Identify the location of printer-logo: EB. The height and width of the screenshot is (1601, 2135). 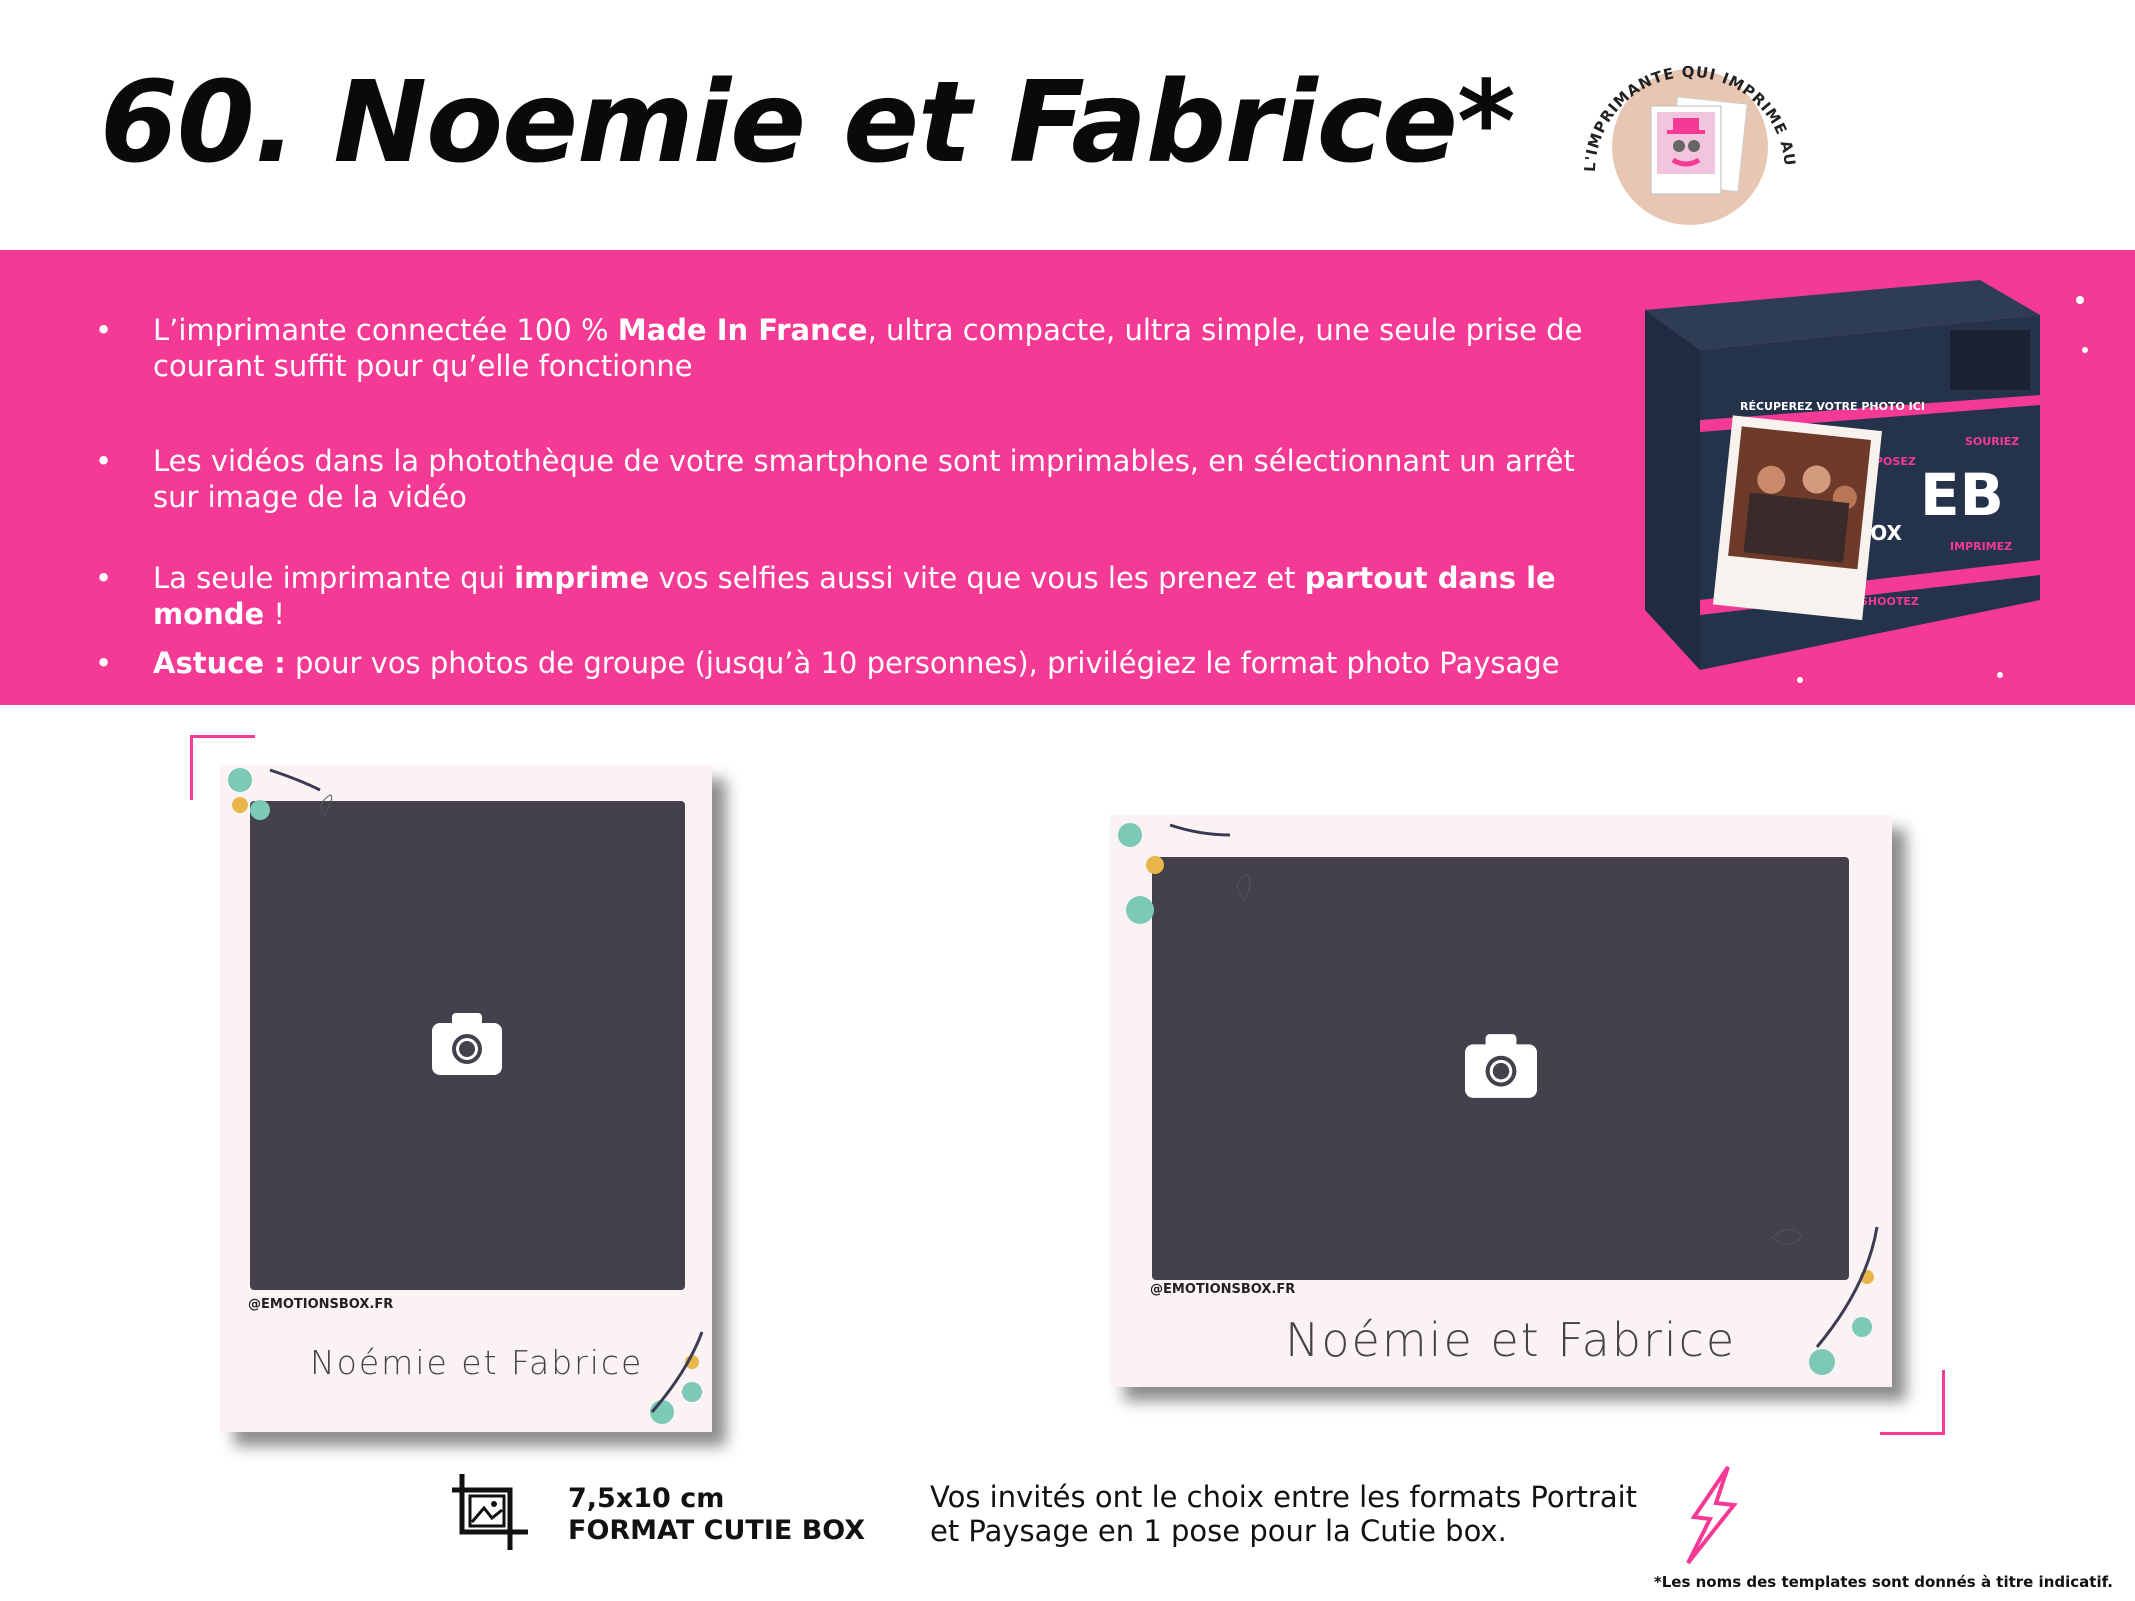
(1962, 495).